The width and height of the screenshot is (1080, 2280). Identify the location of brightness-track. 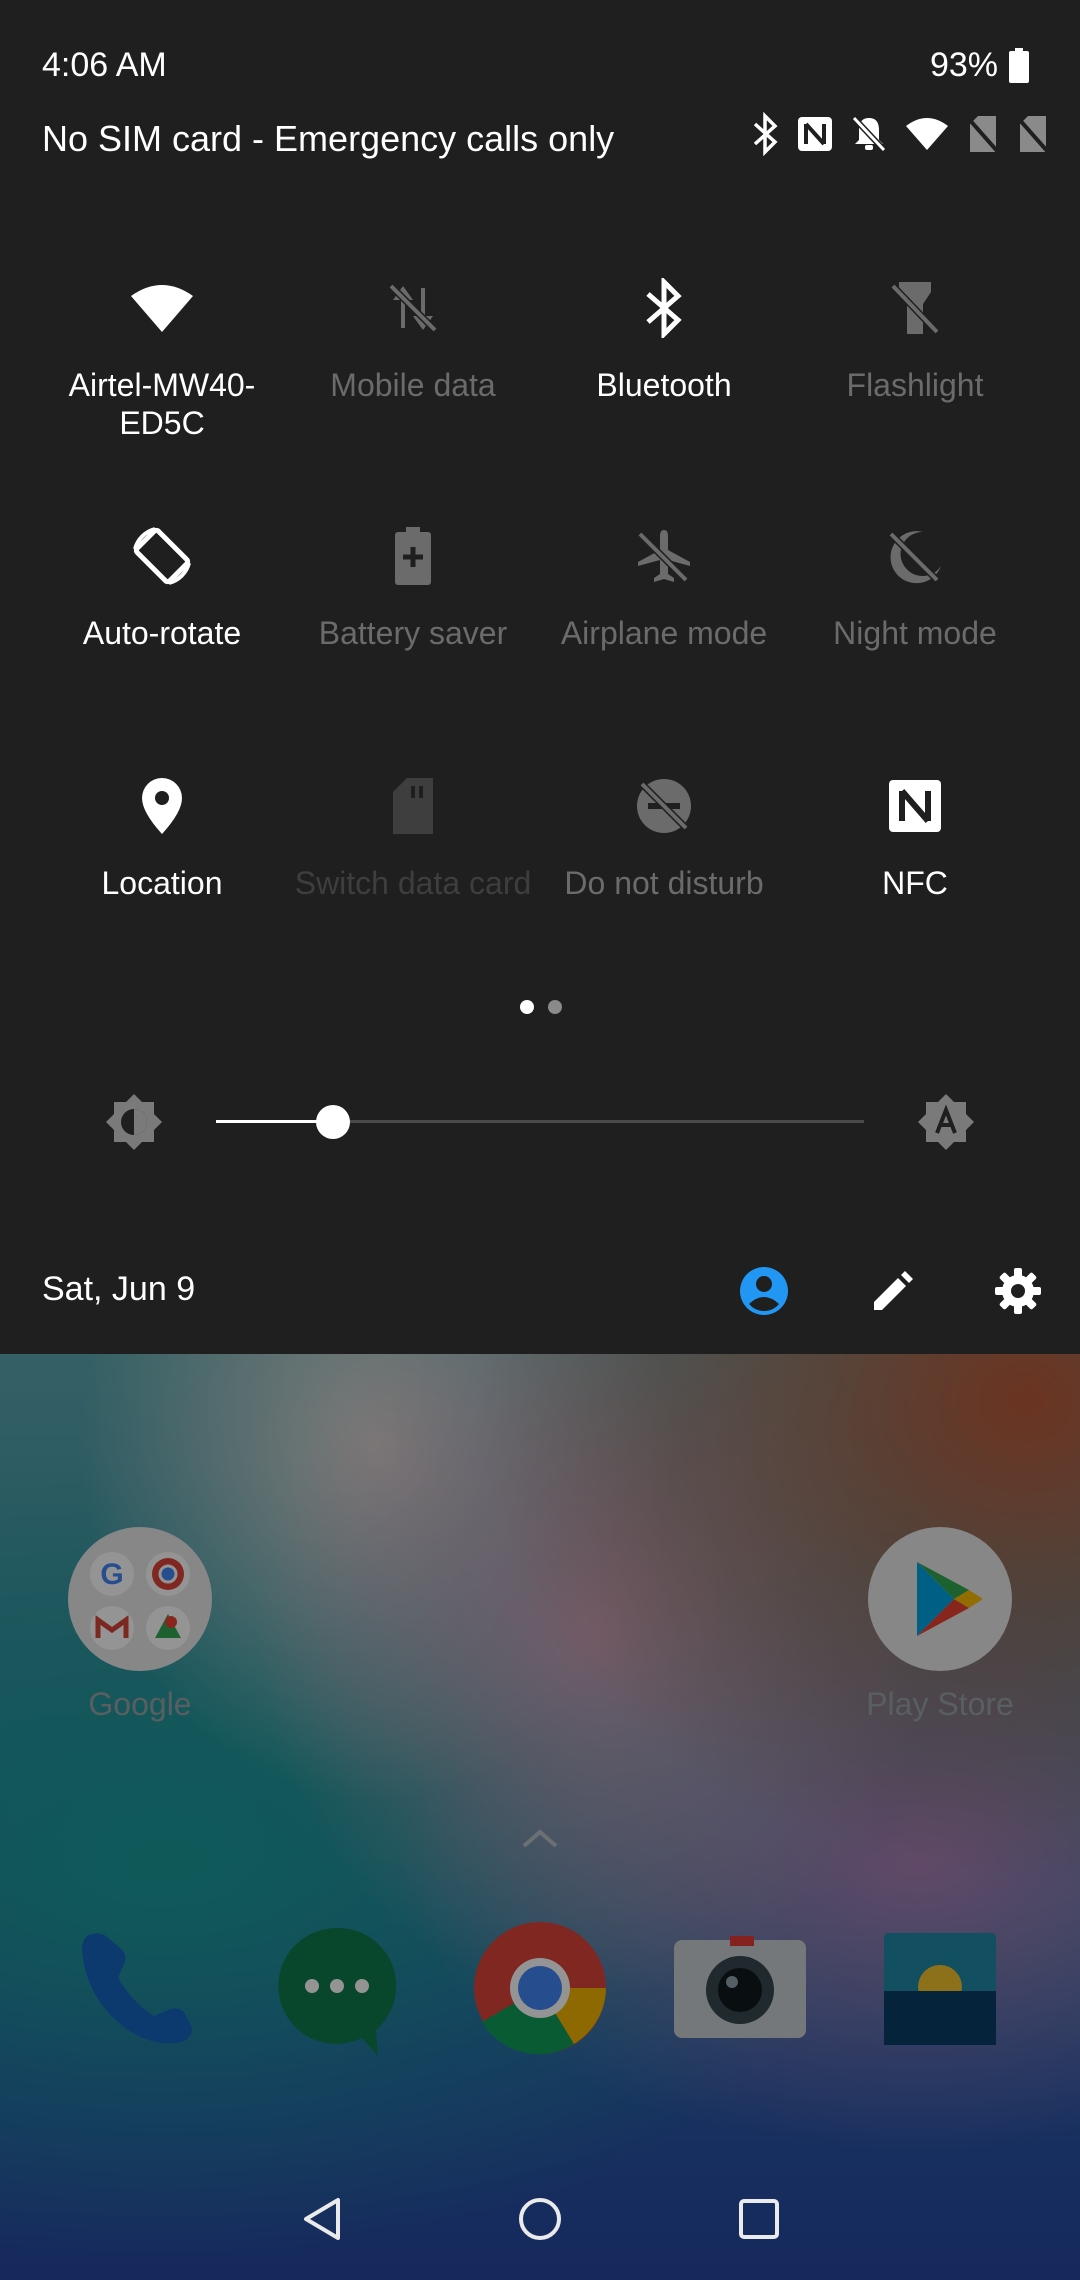
(540, 1122).